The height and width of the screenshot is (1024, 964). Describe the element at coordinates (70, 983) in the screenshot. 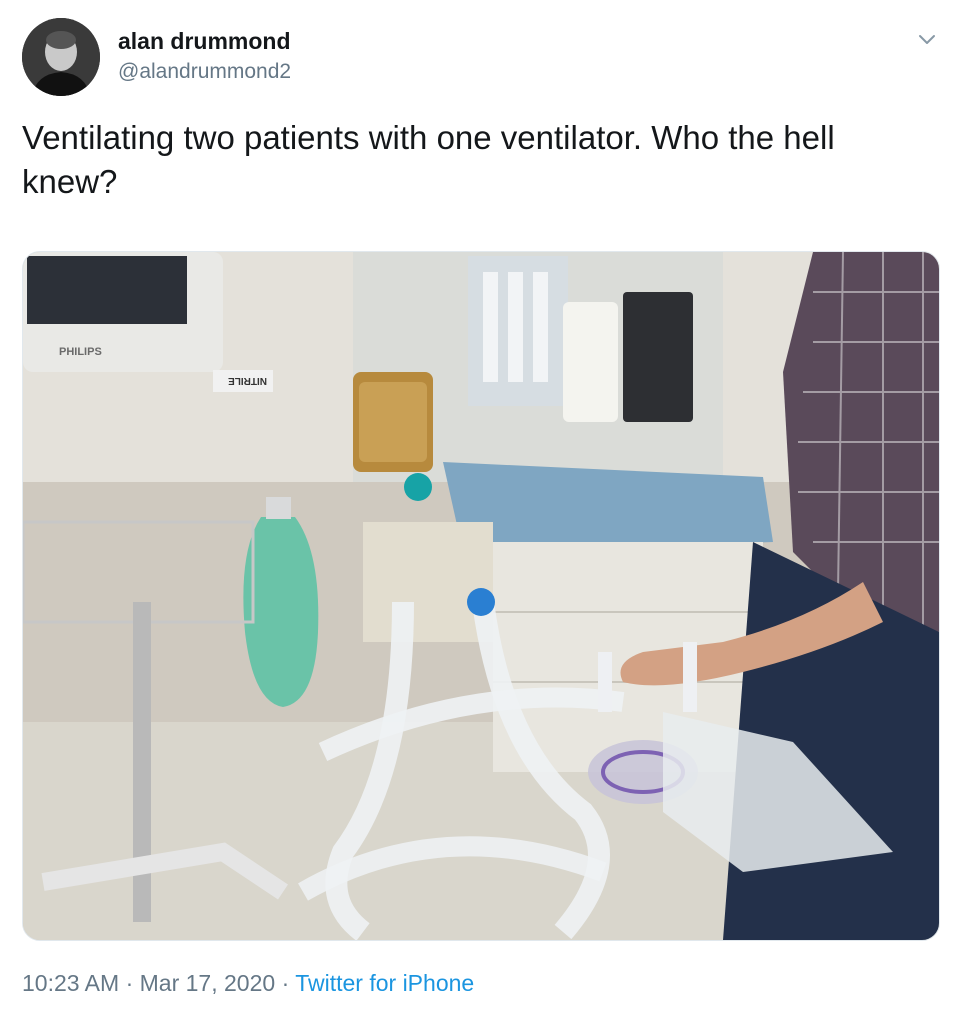

I see `tweet-time: 10:23 AM` at that location.